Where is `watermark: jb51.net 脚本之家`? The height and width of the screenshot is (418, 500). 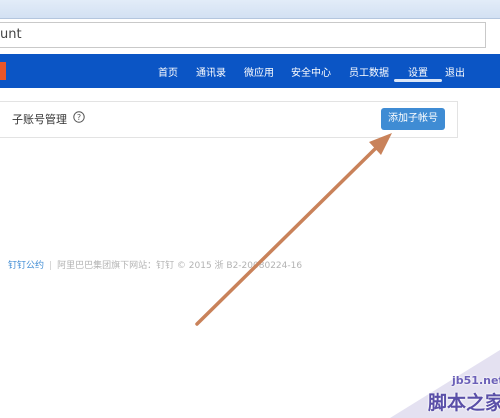 watermark: jb51.net 脚本之家 is located at coordinates (445, 384).